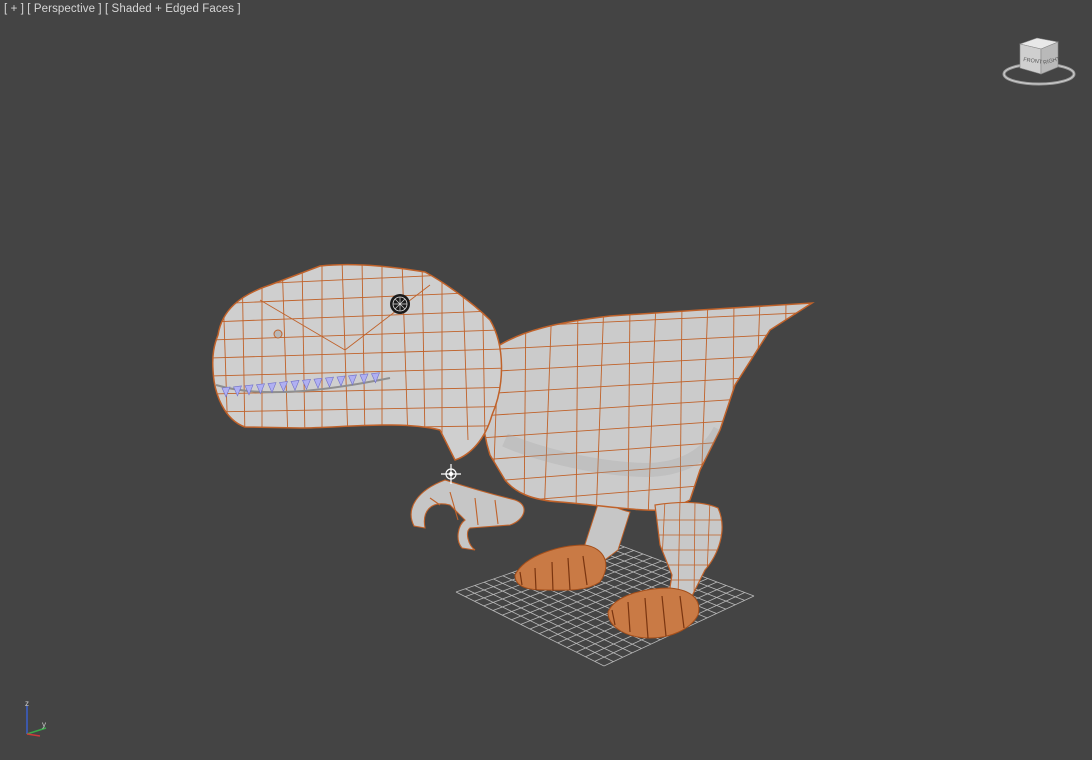  What do you see at coordinates (467, 515) in the screenshot?
I see `dinosaur-arms` at bounding box center [467, 515].